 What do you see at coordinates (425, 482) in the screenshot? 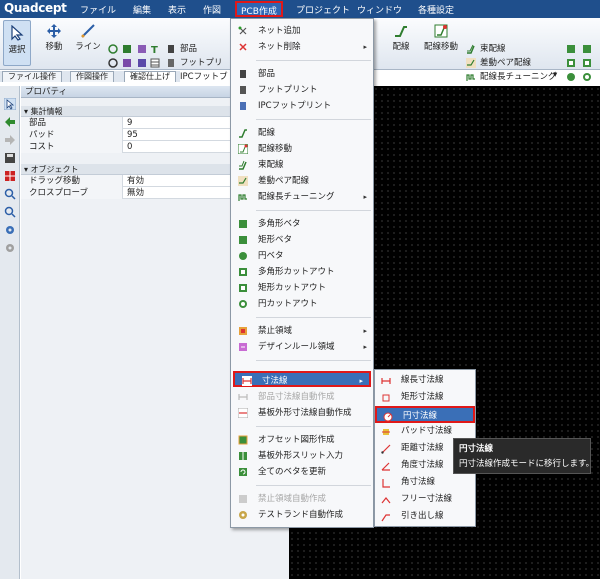
I see `submenu-item-corner-dimension: 角寸法線` at bounding box center [425, 482].